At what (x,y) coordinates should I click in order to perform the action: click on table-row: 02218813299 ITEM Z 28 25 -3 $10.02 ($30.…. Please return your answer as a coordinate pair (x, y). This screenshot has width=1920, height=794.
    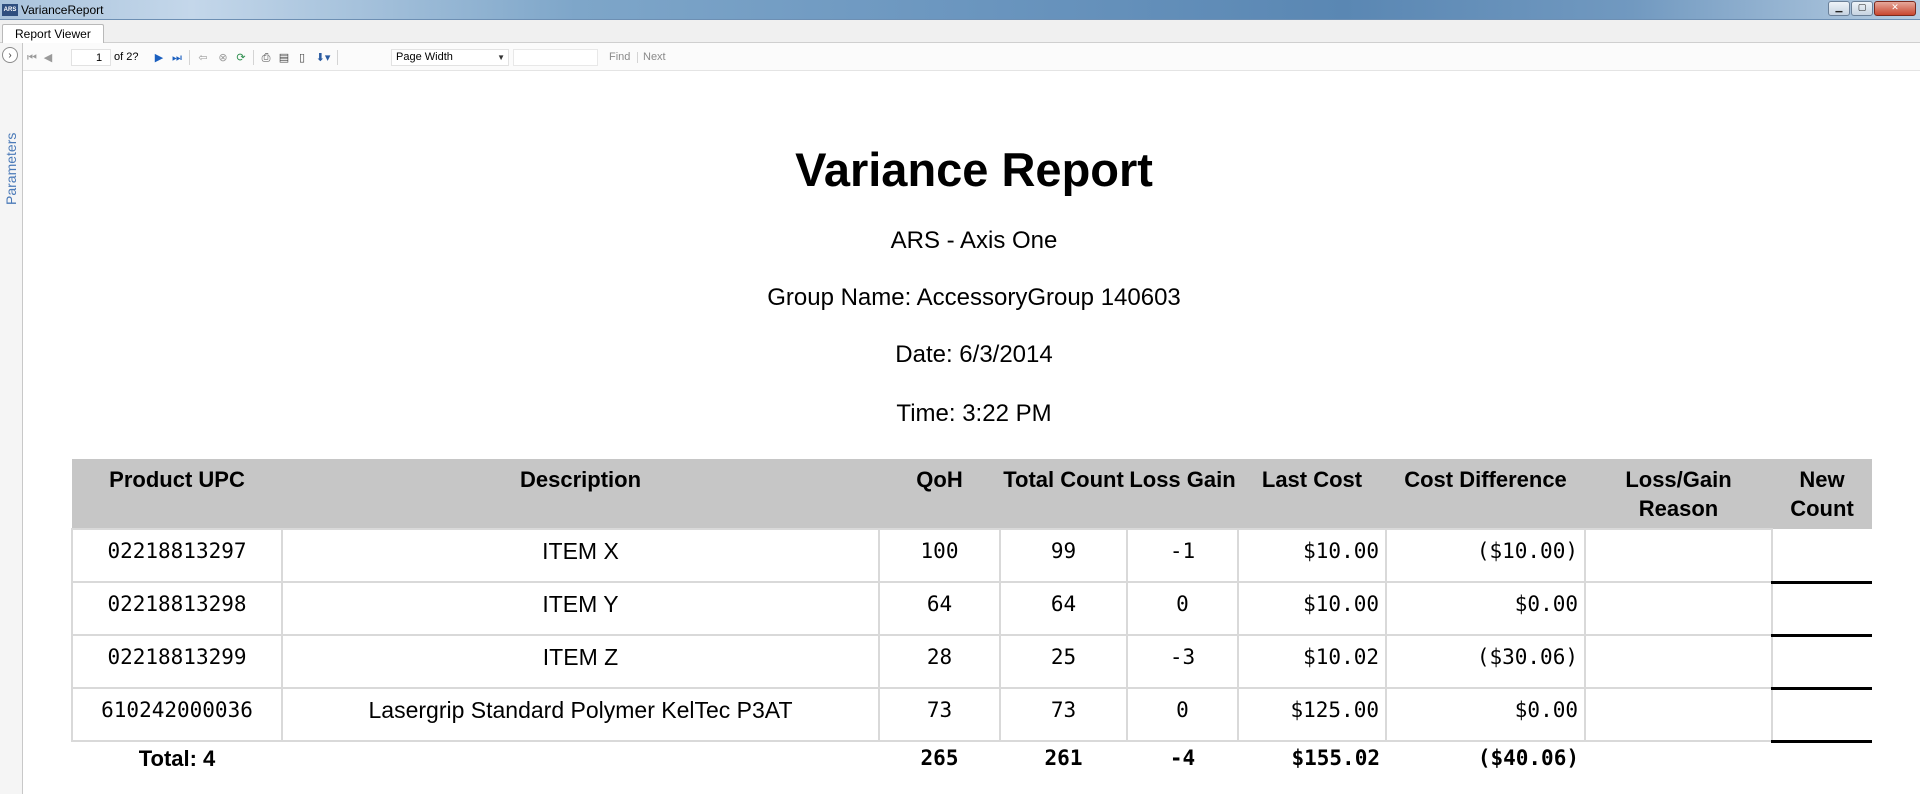
    Looking at the image, I should click on (971, 662).